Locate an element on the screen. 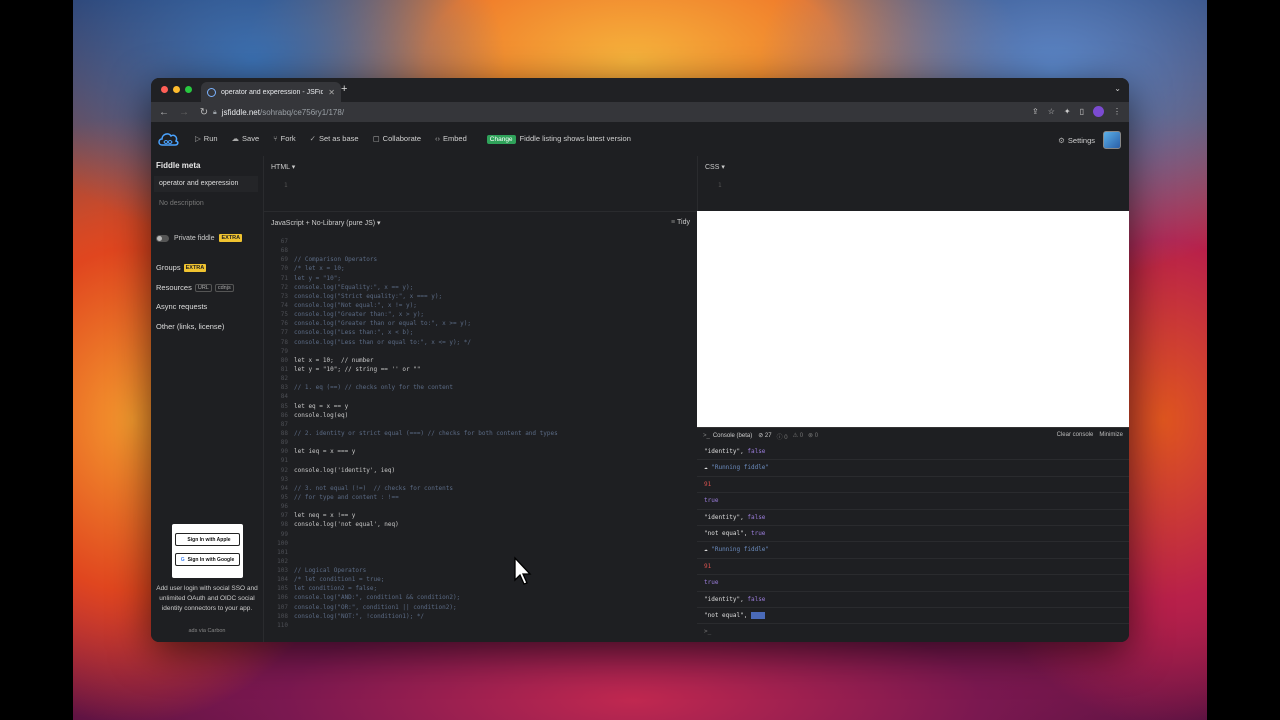 The height and width of the screenshot is (720, 1280). sidebar-item-async: Async requests is located at coordinates (181, 306).